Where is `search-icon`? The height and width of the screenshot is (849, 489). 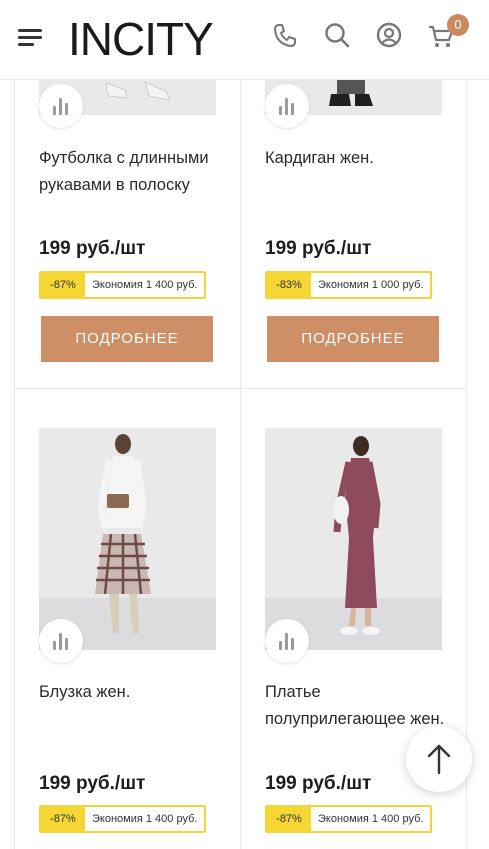 search-icon is located at coordinates (337, 35).